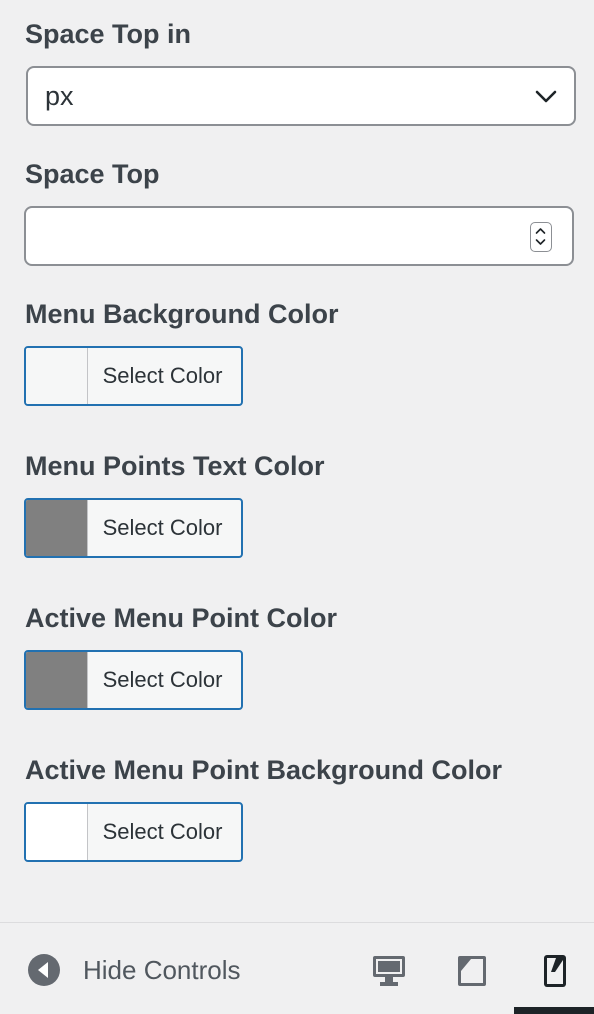 The width and height of the screenshot is (594, 1014). What do you see at coordinates (162, 969) in the screenshot?
I see `hide-controls-label: Hide Controls` at bounding box center [162, 969].